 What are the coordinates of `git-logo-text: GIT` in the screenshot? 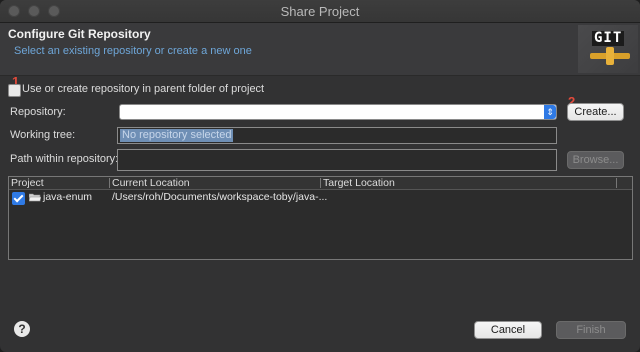 It's located at (608, 38).